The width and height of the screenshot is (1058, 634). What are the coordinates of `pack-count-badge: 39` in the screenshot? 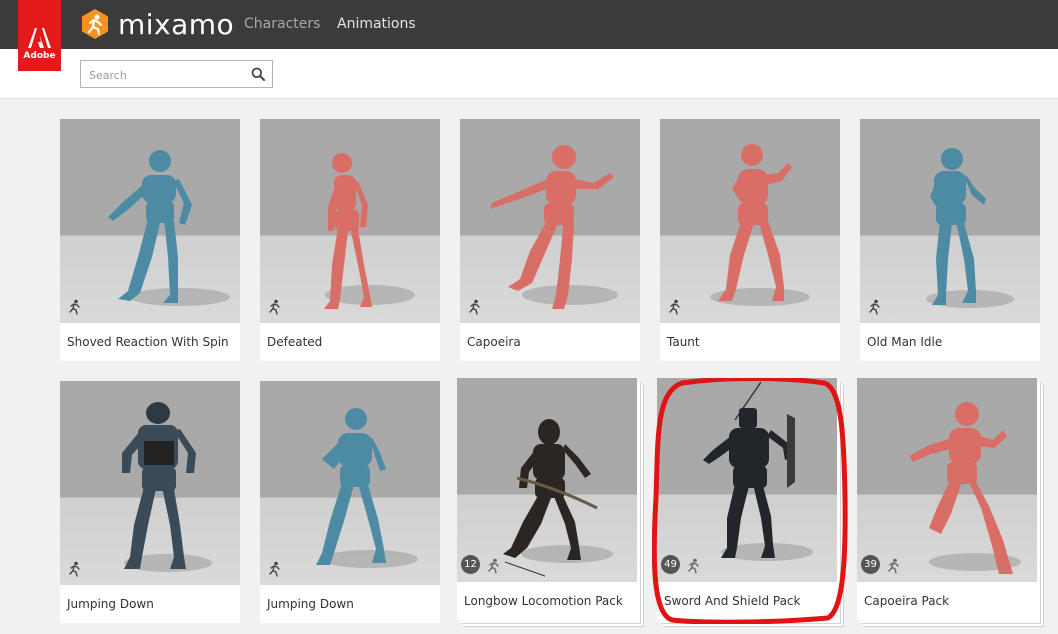 It's located at (870, 564).